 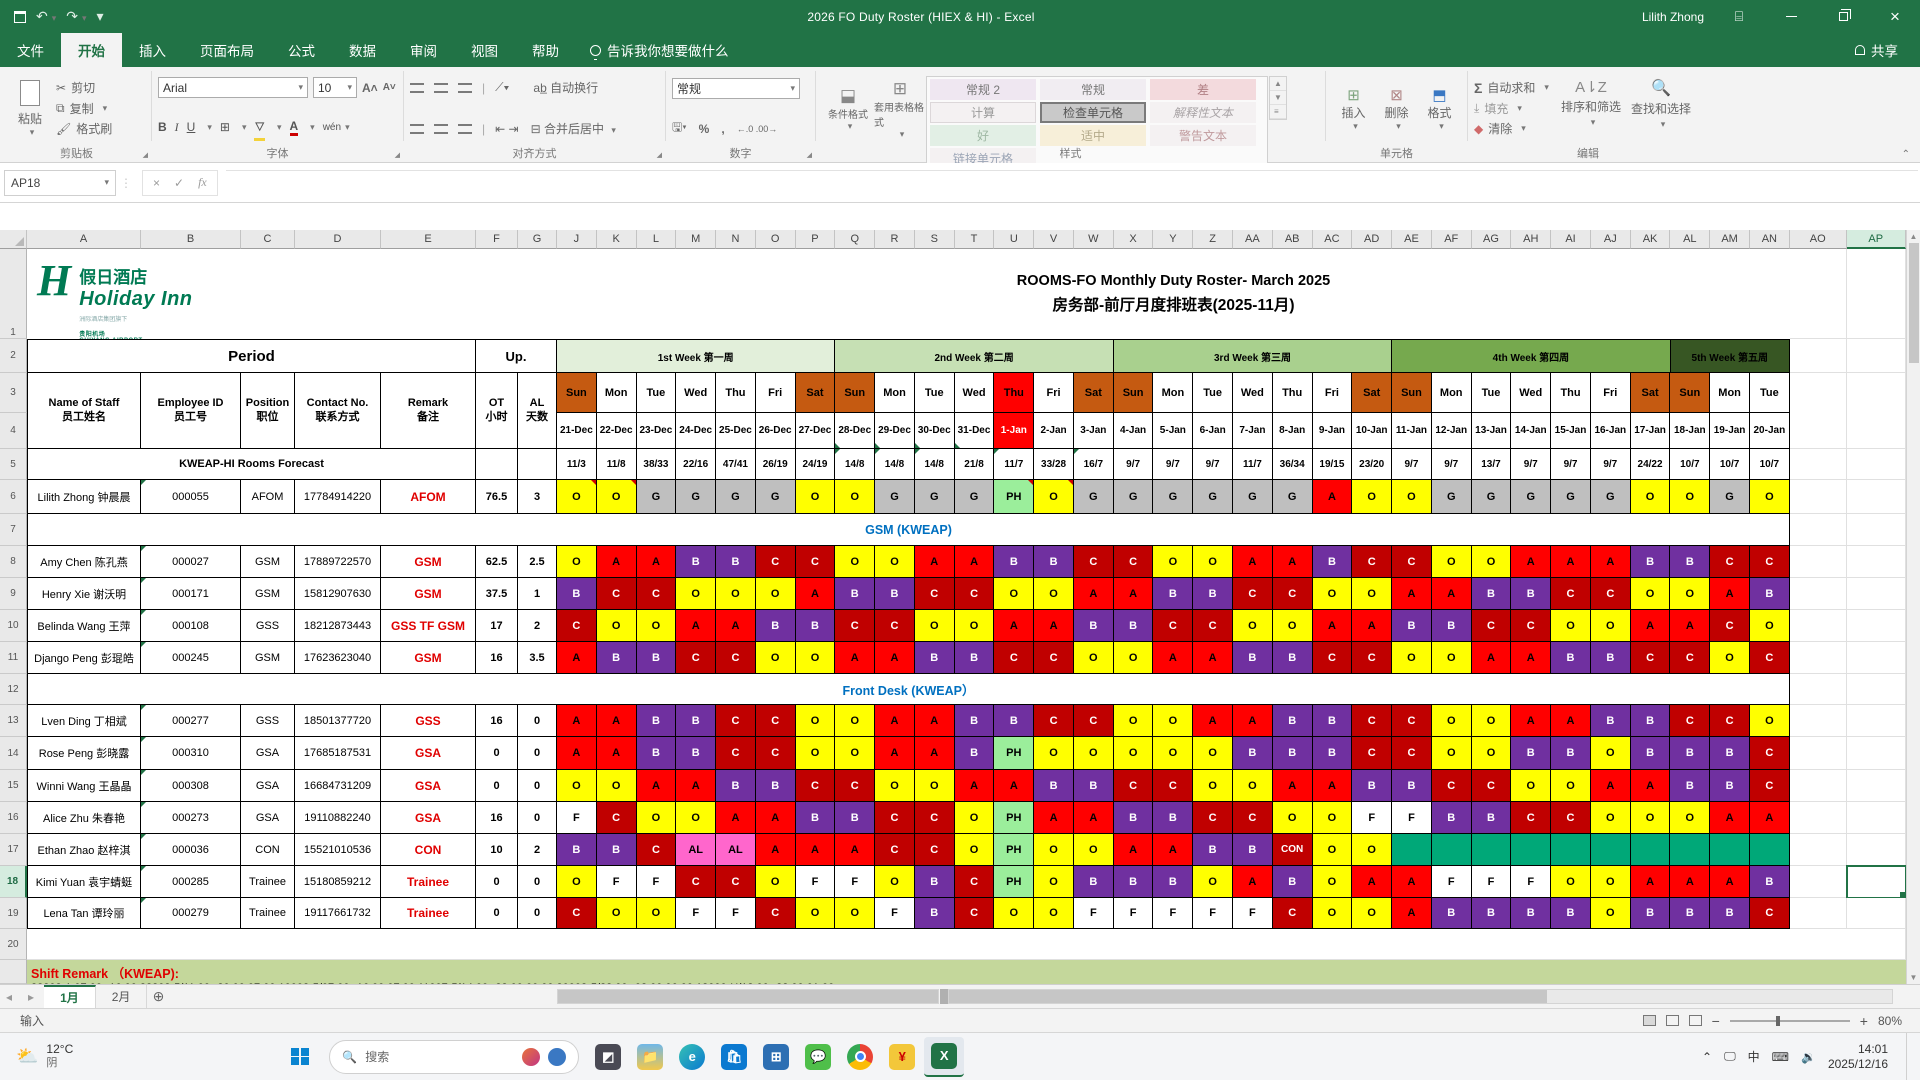 What do you see at coordinates (268, 497) in the screenshot?
I see `staff-position: AFOM` at bounding box center [268, 497].